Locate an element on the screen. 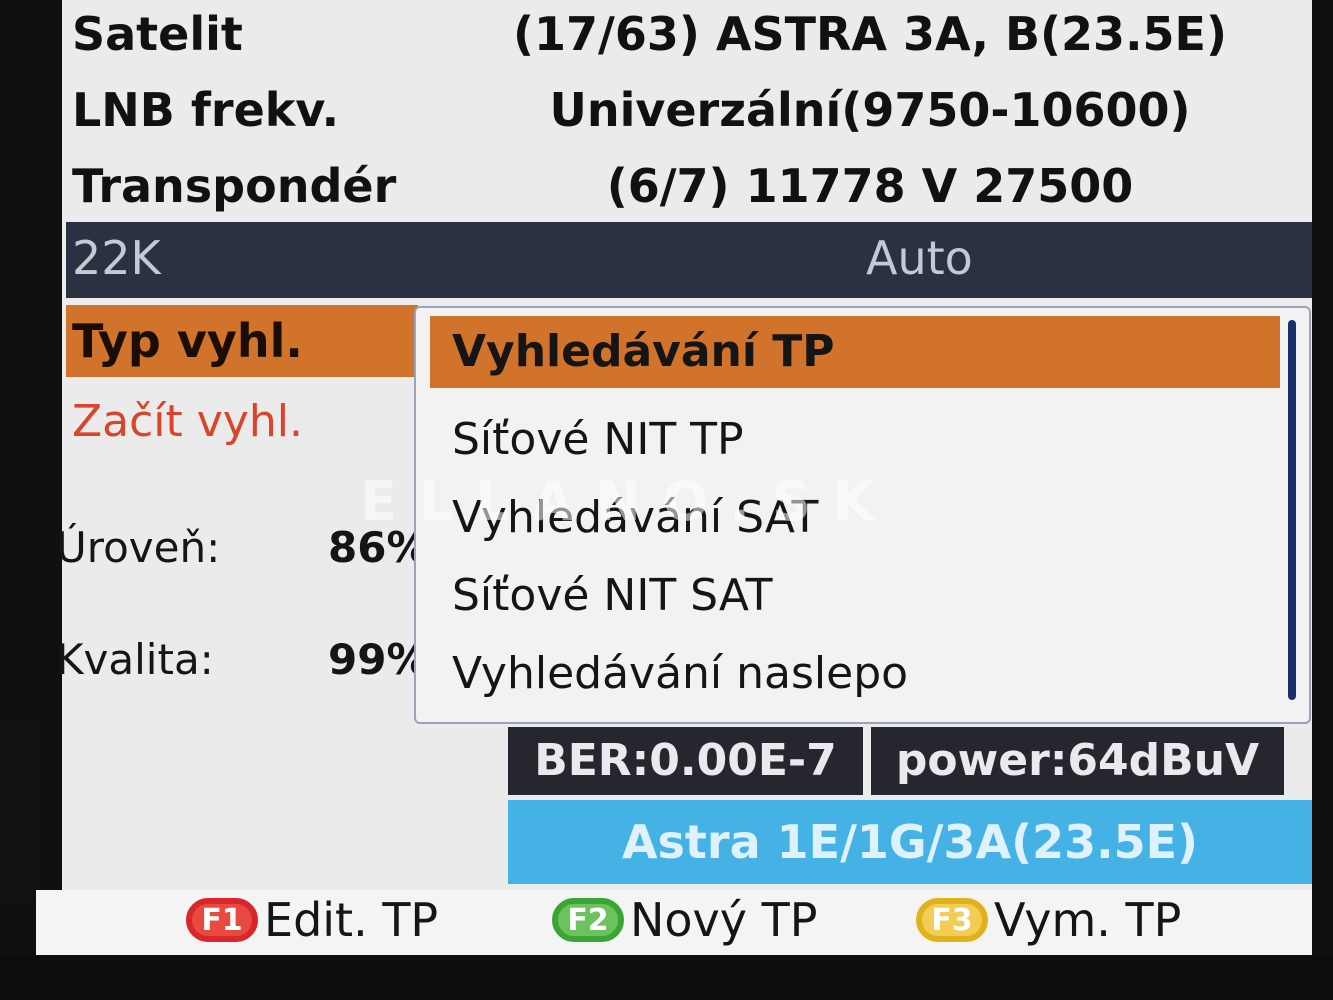  satellite-name-banner: Astra 1E/1G/3A(23.5E) is located at coordinates (910, 842).